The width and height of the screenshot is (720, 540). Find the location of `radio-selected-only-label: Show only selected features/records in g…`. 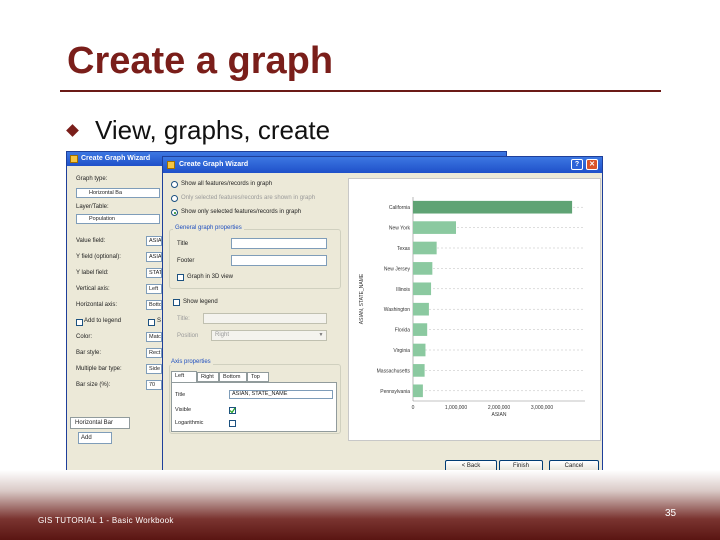

radio-selected-only-label: Show only selected features/records in g… is located at coordinates (241, 212).